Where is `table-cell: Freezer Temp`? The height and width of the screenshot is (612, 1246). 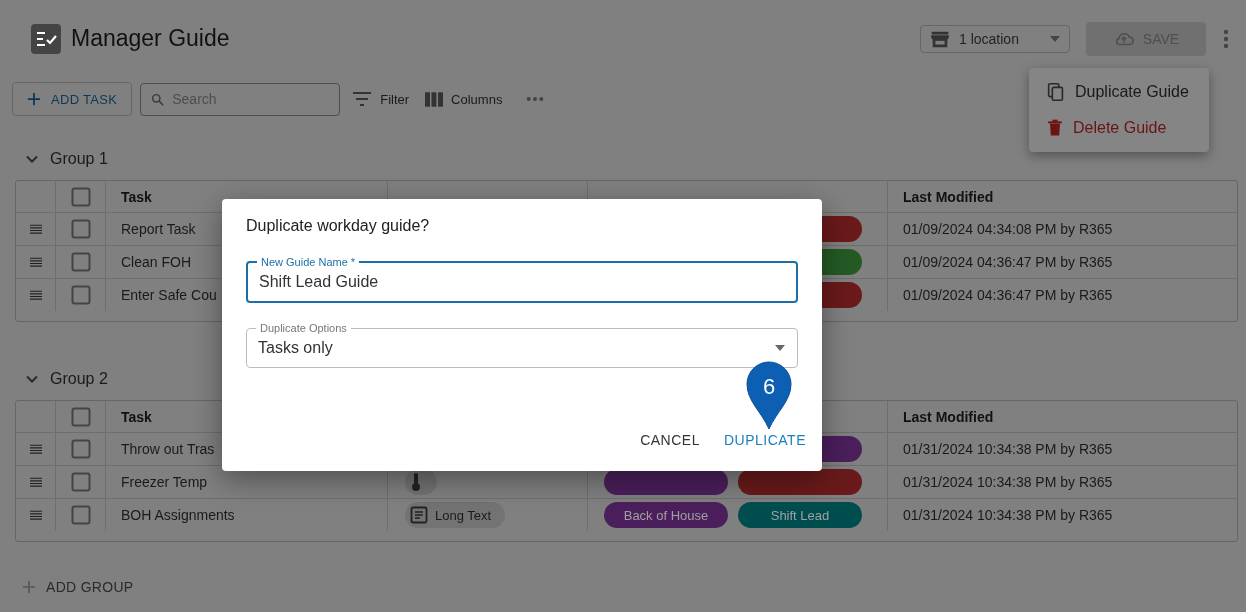 table-cell: Freezer Temp is located at coordinates (164, 482).